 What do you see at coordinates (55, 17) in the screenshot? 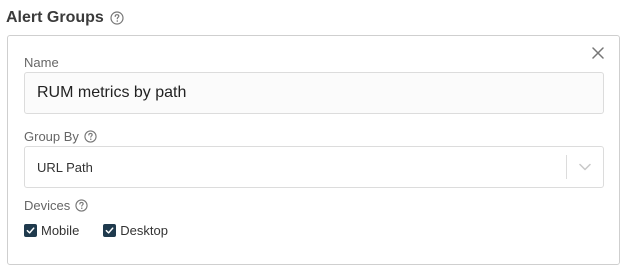
I see `section-title: Alert Groups` at bounding box center [55, 17].